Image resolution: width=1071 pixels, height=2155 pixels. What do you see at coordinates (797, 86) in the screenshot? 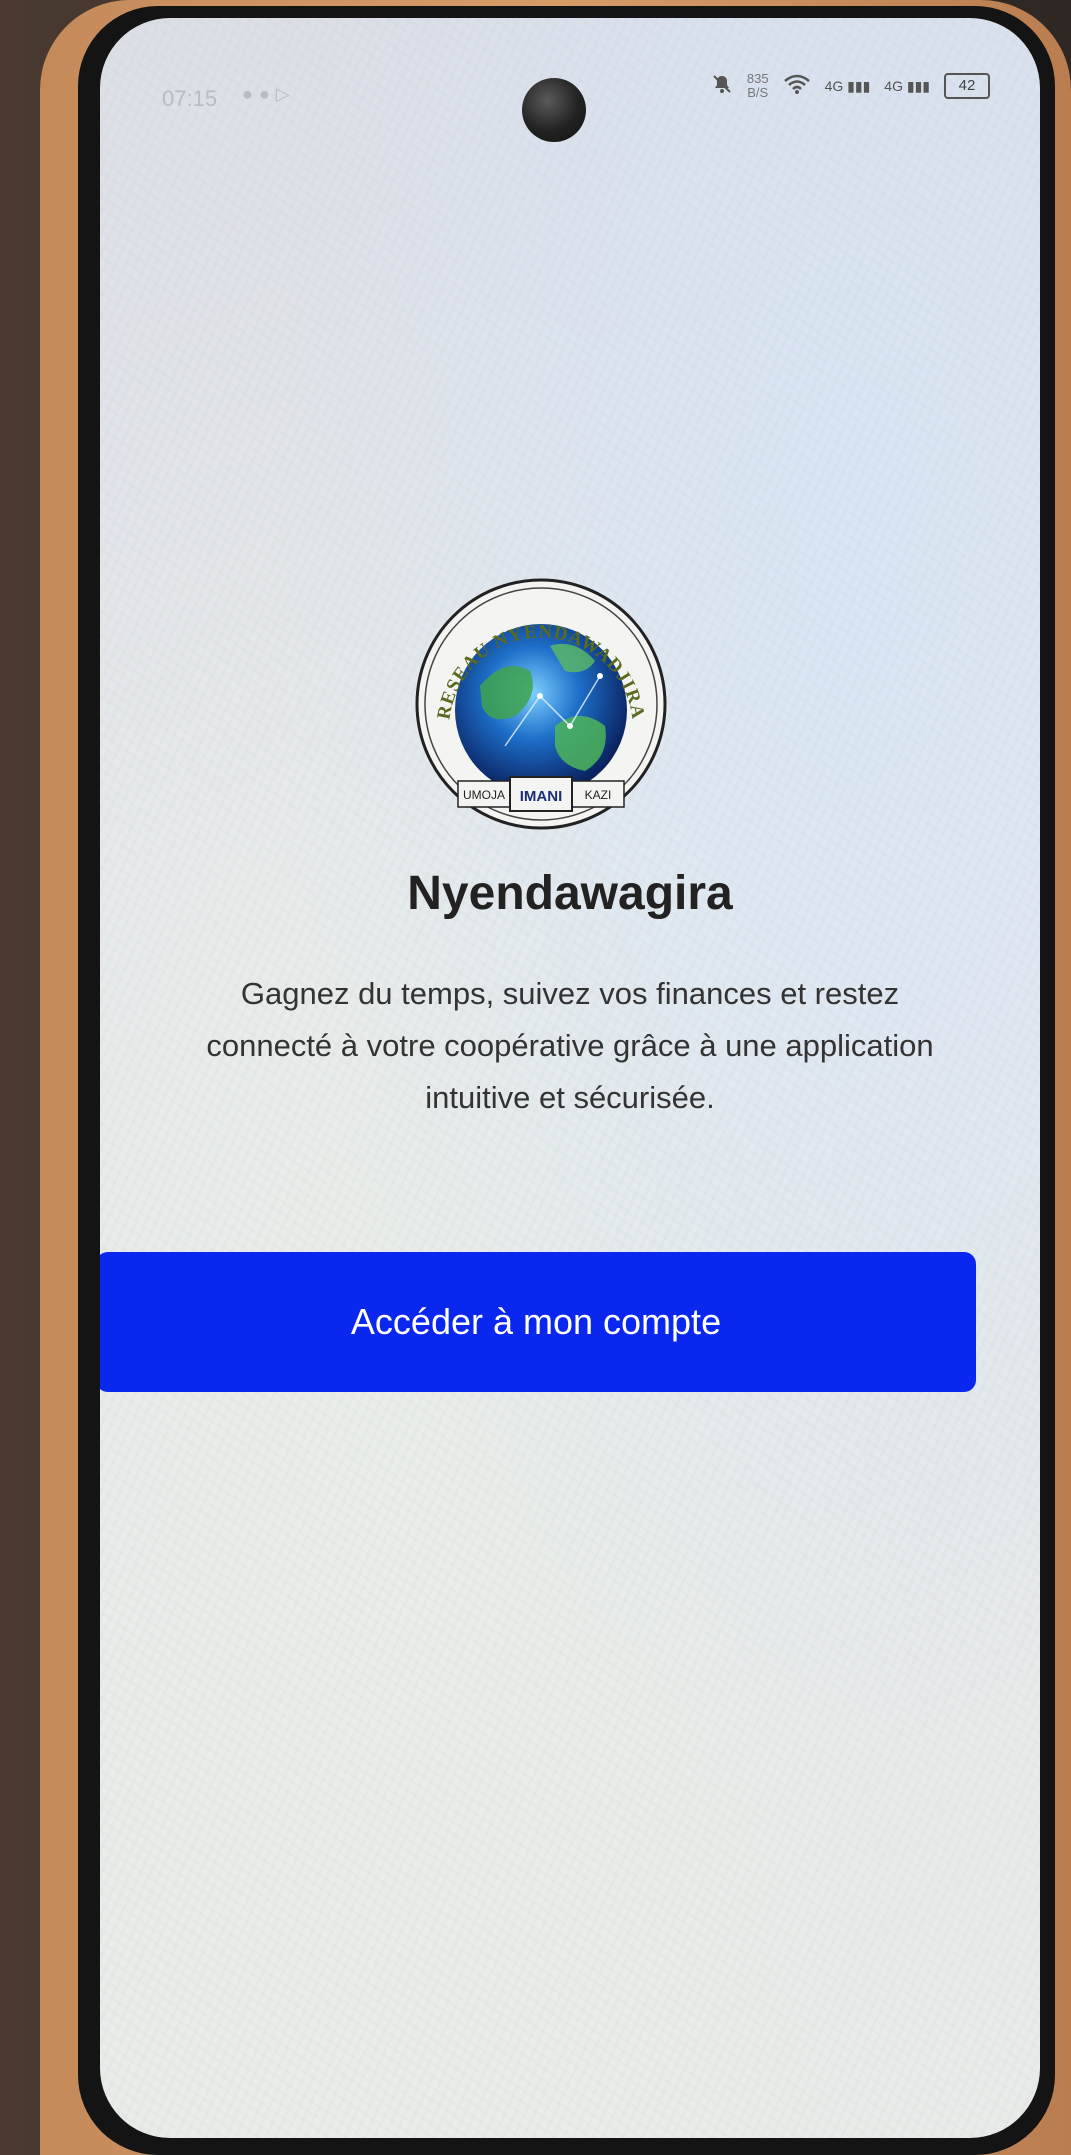
I see `wifi-icon` at bounding box center [797, 86].